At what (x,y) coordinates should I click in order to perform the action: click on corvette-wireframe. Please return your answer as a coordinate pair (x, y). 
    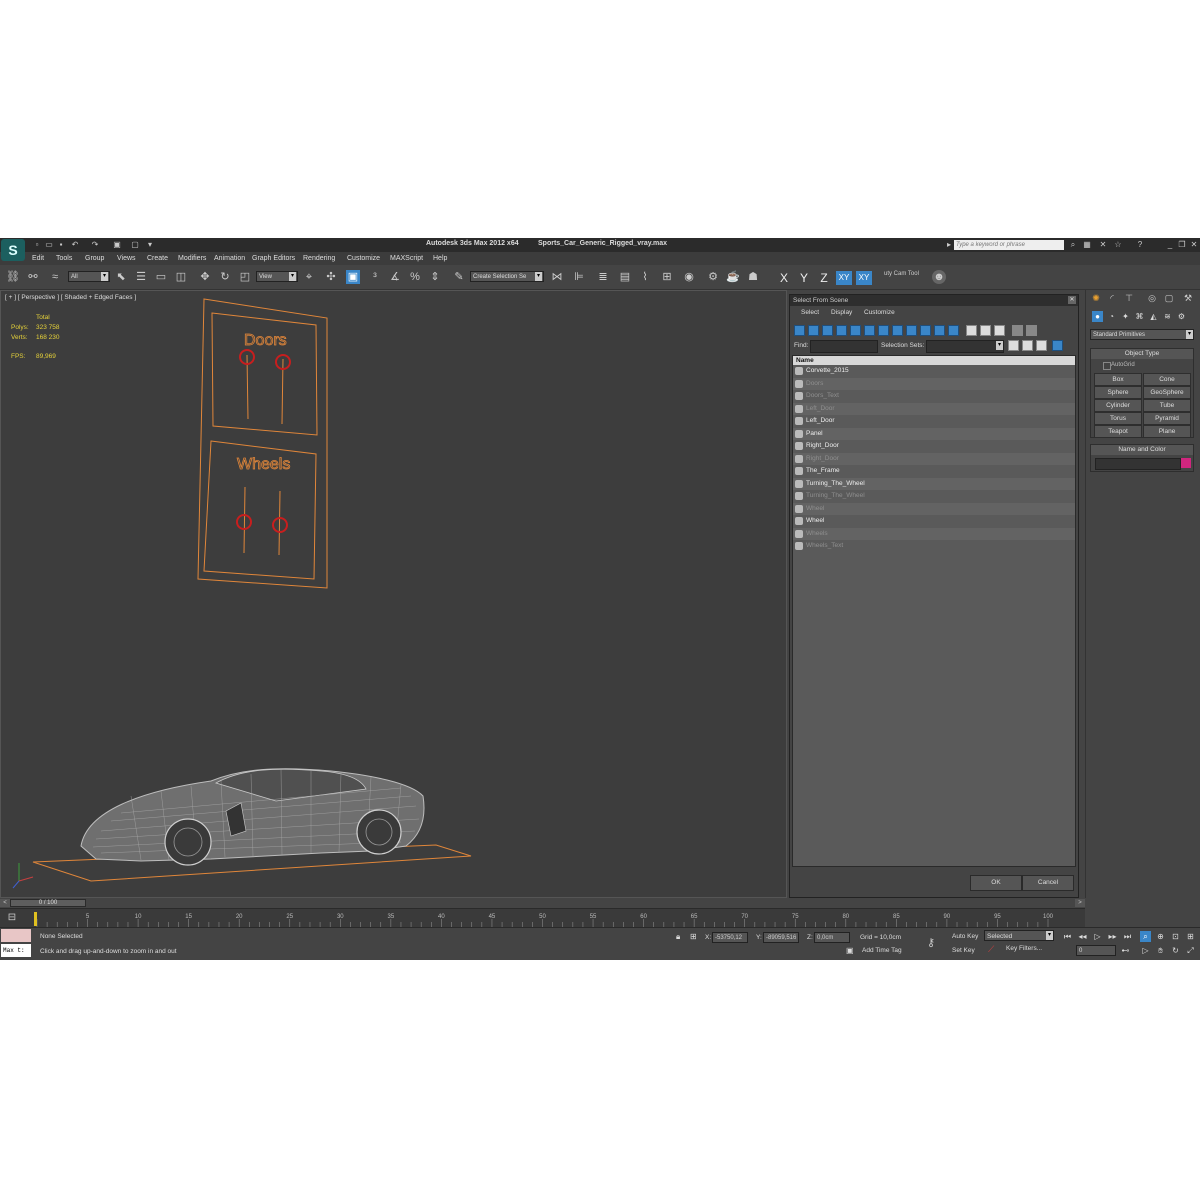
    Looking at the image, I should click on (252, 817).